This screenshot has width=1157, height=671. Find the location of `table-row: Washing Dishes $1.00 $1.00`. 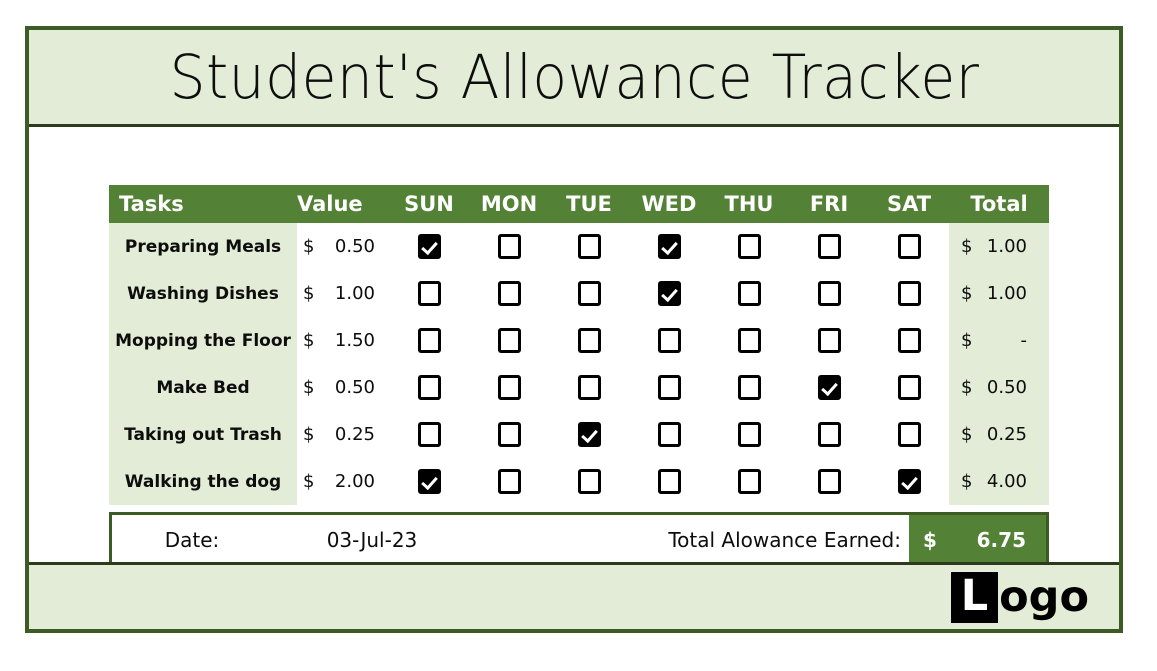

table-row: Washing Dishes $1.00 $1.00 is located at coordinates (579, 293).